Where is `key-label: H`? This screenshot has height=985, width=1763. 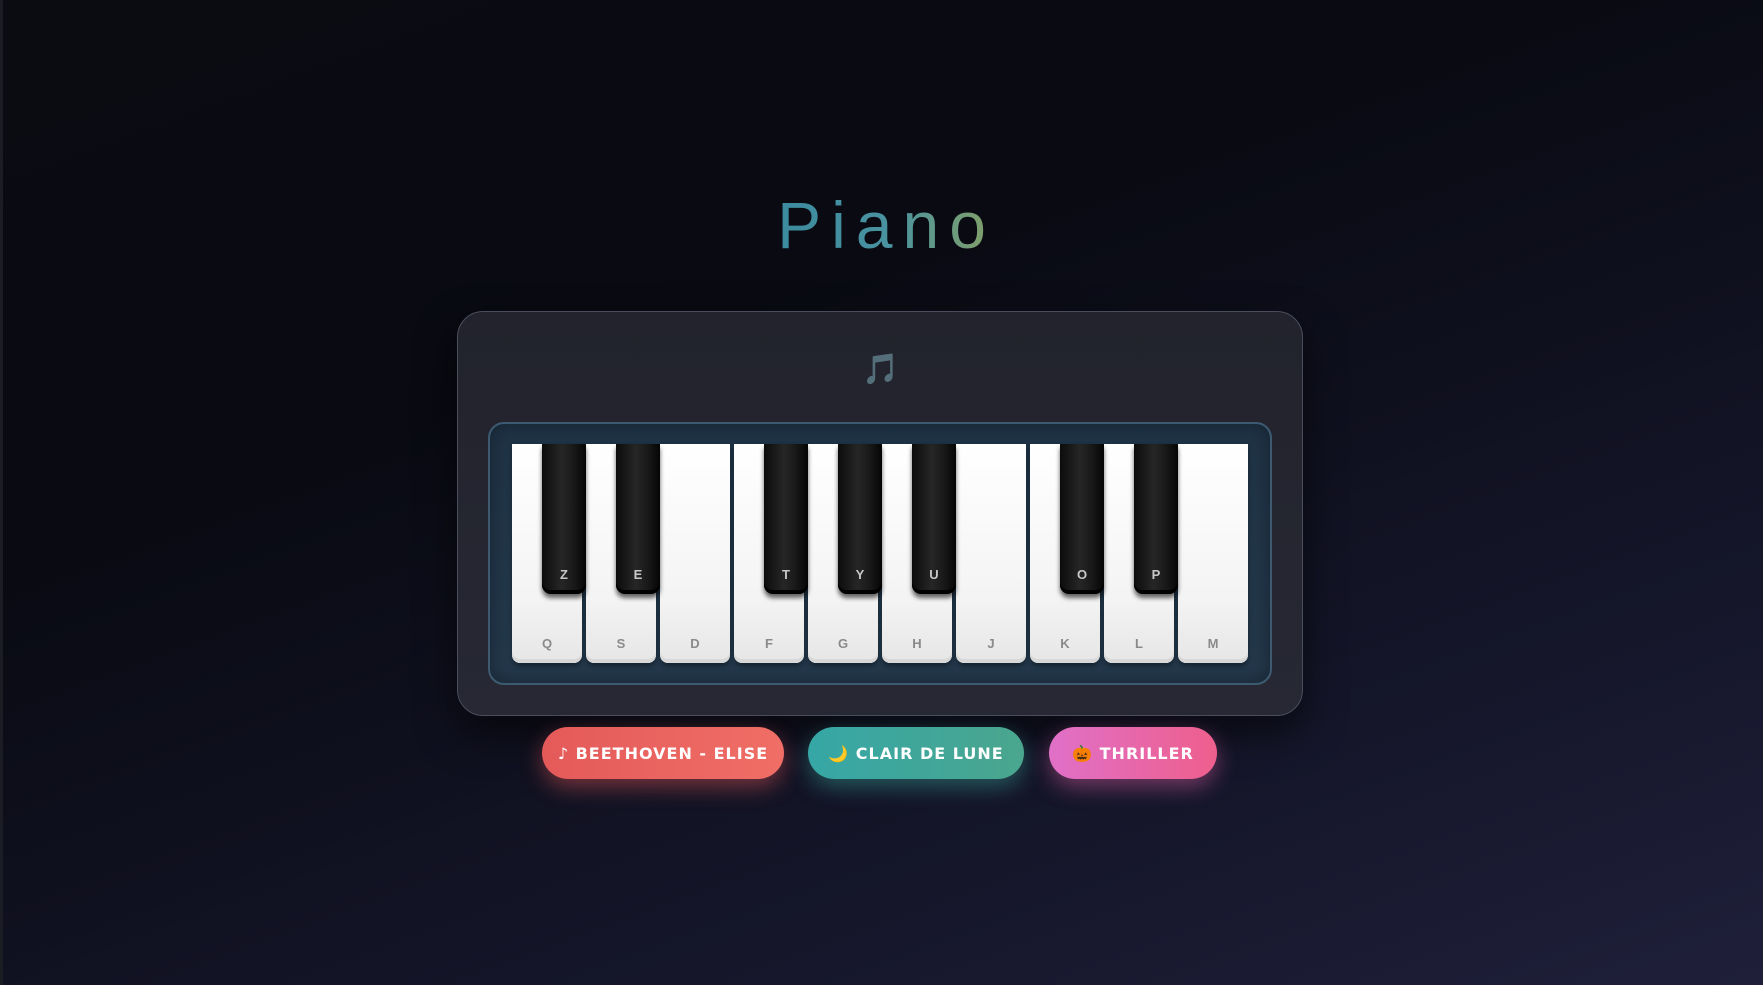 key-label: H is located at coordinates (917, 643).